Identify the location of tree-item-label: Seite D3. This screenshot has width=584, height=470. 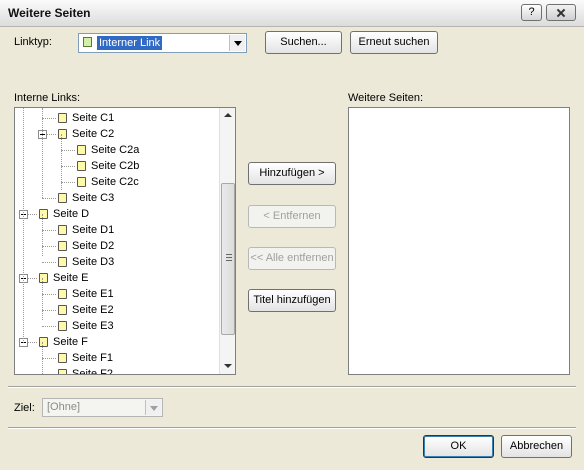
(93, 262).